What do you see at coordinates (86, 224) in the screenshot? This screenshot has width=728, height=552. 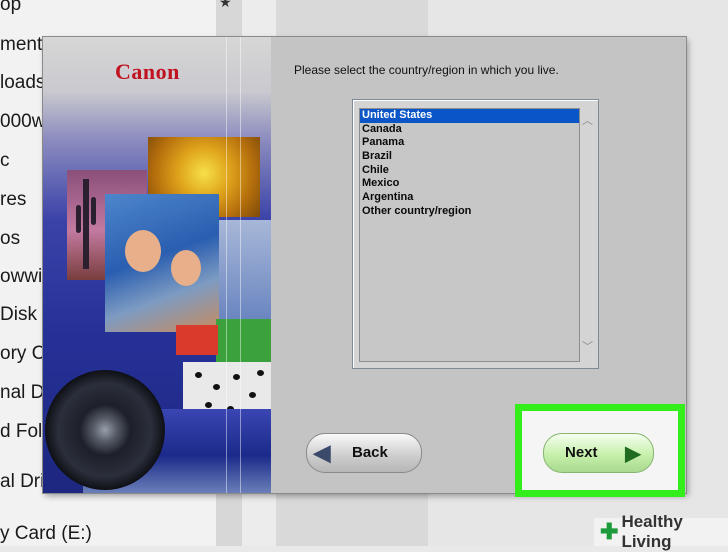 I see `cactus-shape` at bounding box center [86, 224].